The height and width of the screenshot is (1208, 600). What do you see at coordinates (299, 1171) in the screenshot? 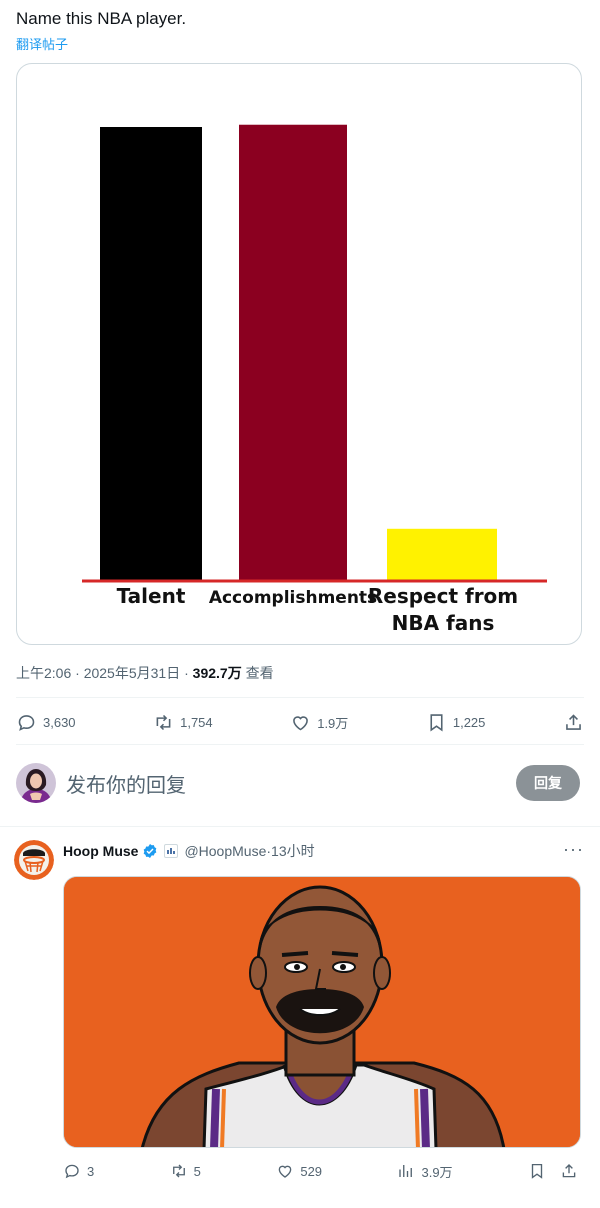
I see `like-action: 529` at bounding box center [299, 1171].